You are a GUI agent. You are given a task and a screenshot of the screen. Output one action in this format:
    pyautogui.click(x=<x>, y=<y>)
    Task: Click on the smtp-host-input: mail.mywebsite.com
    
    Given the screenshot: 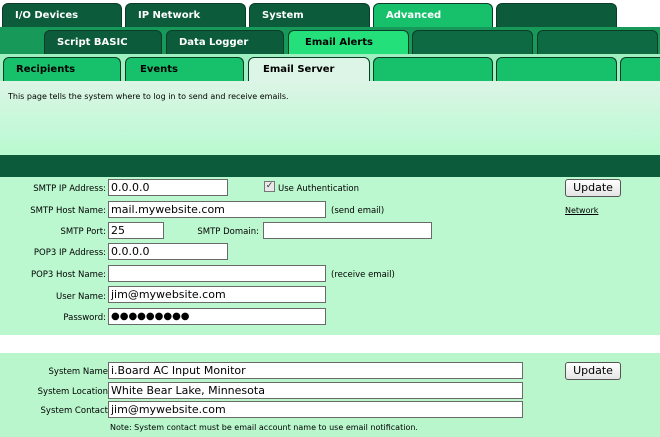 What is the action you would take?
    pyautogui.click(x=217, y=209)
    